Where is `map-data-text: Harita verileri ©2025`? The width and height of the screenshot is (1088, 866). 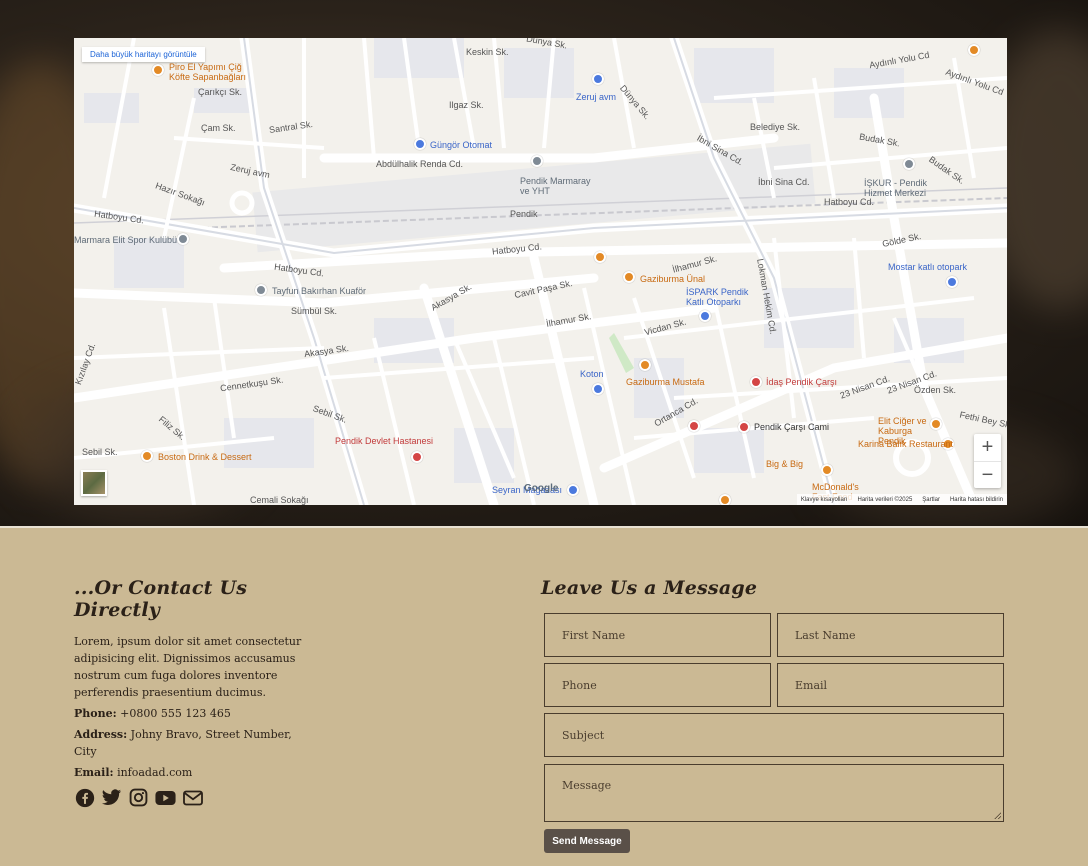 map-data-text: Harita verileri ©2025 is located at coordinates (885, 499).